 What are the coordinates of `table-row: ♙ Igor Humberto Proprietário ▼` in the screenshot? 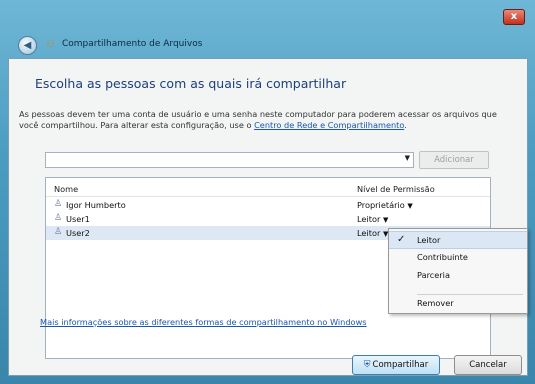 It's located at (268, 205).